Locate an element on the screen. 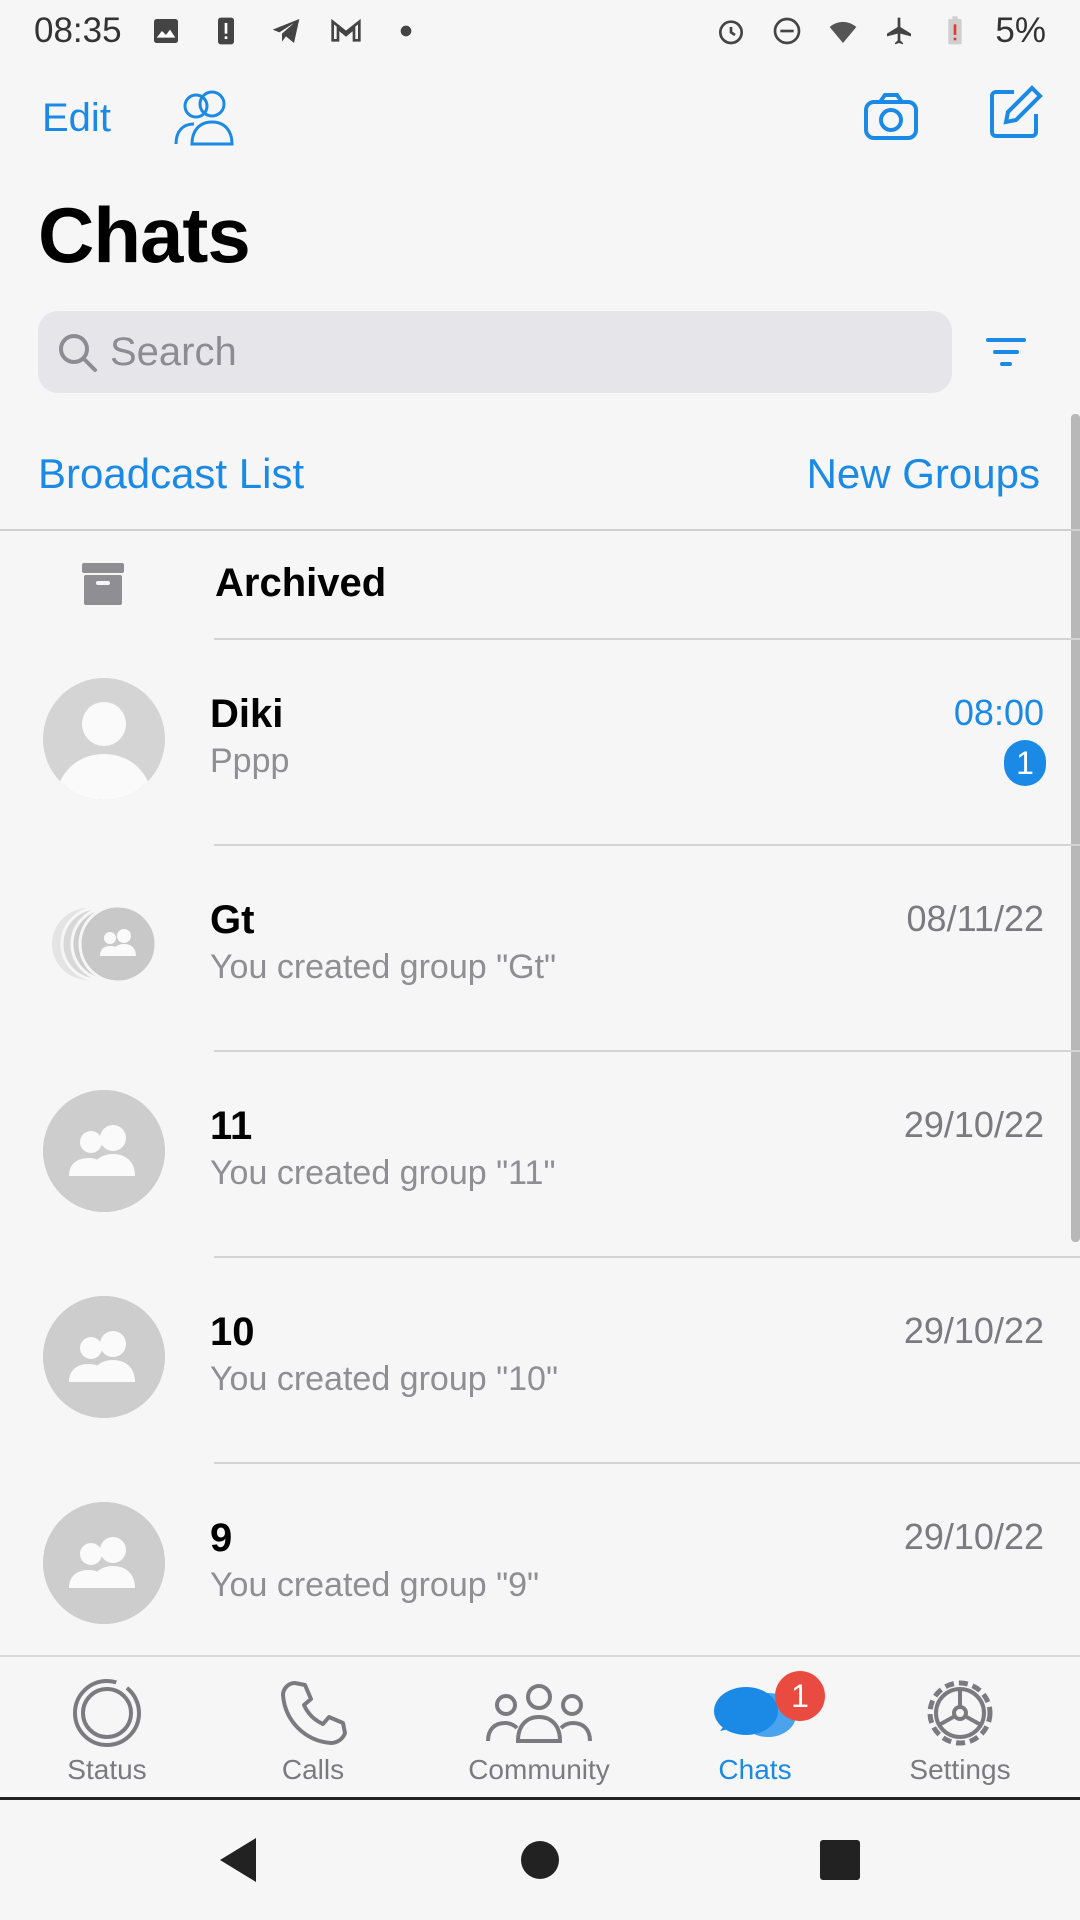  alarm-icon is located at coordinates (731, 31).